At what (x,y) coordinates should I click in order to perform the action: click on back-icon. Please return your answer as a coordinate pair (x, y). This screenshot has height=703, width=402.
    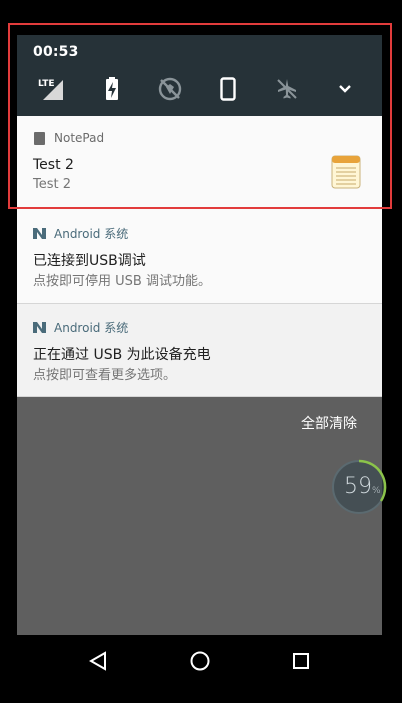
    Looking at the image, I should click on (98, 661).